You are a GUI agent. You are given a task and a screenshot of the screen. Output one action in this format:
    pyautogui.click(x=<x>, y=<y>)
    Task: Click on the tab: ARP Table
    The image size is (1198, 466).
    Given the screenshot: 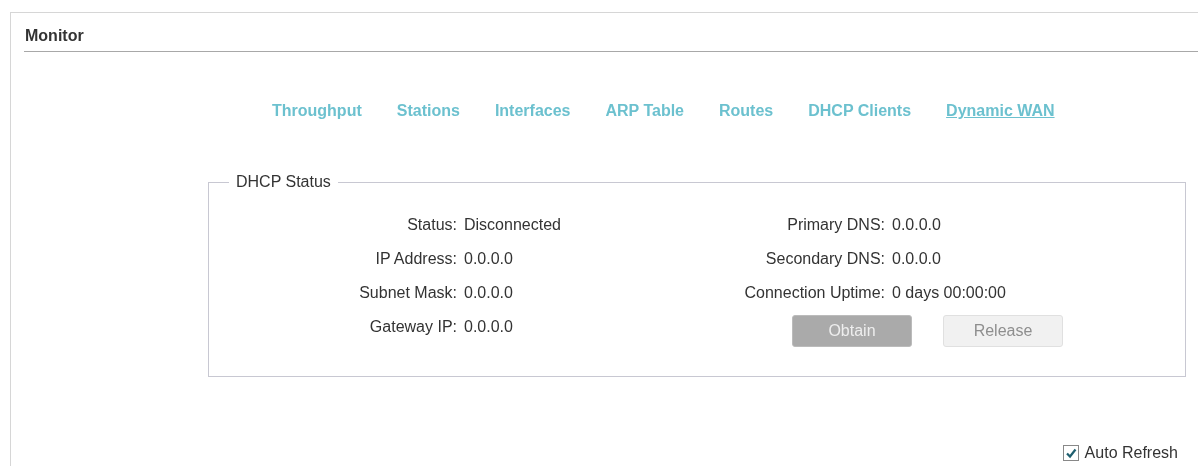 What is the action you would take?
    pyautogui.click(x=644, y=111)
    